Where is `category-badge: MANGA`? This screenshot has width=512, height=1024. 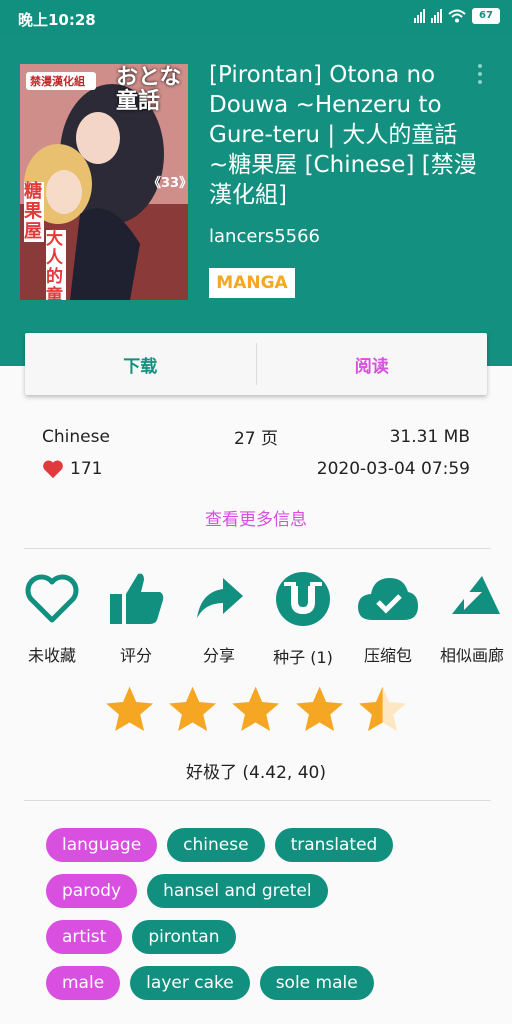 category-badge: MANGA is located at coordinates (252, 283).